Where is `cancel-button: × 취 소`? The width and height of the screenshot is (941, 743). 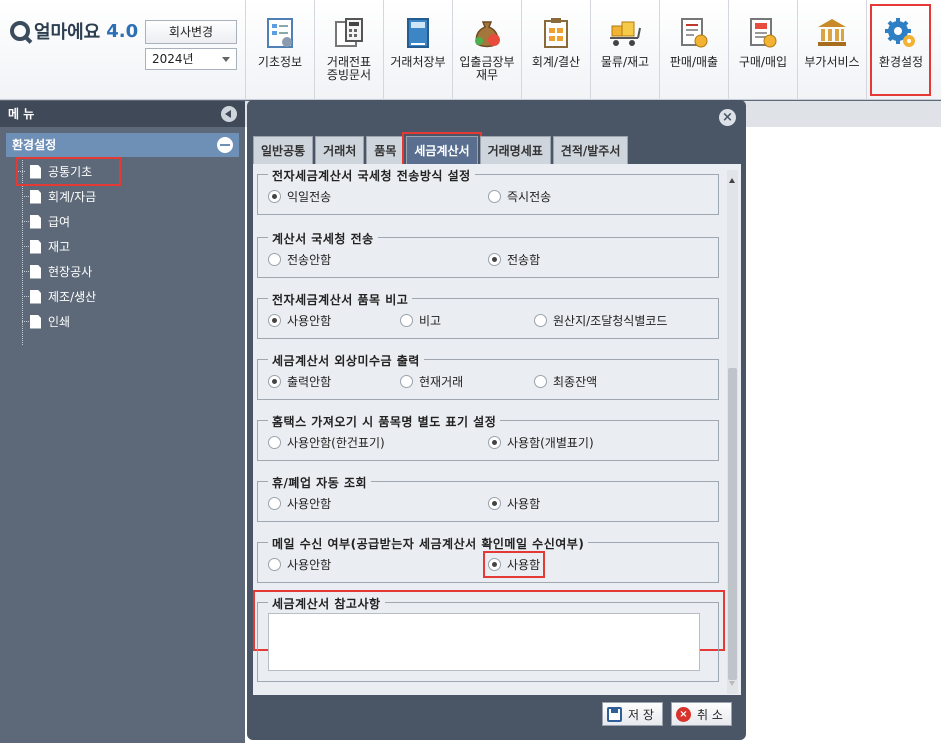 cancel-button: × 취 소 is located at coordinates (701, 714).